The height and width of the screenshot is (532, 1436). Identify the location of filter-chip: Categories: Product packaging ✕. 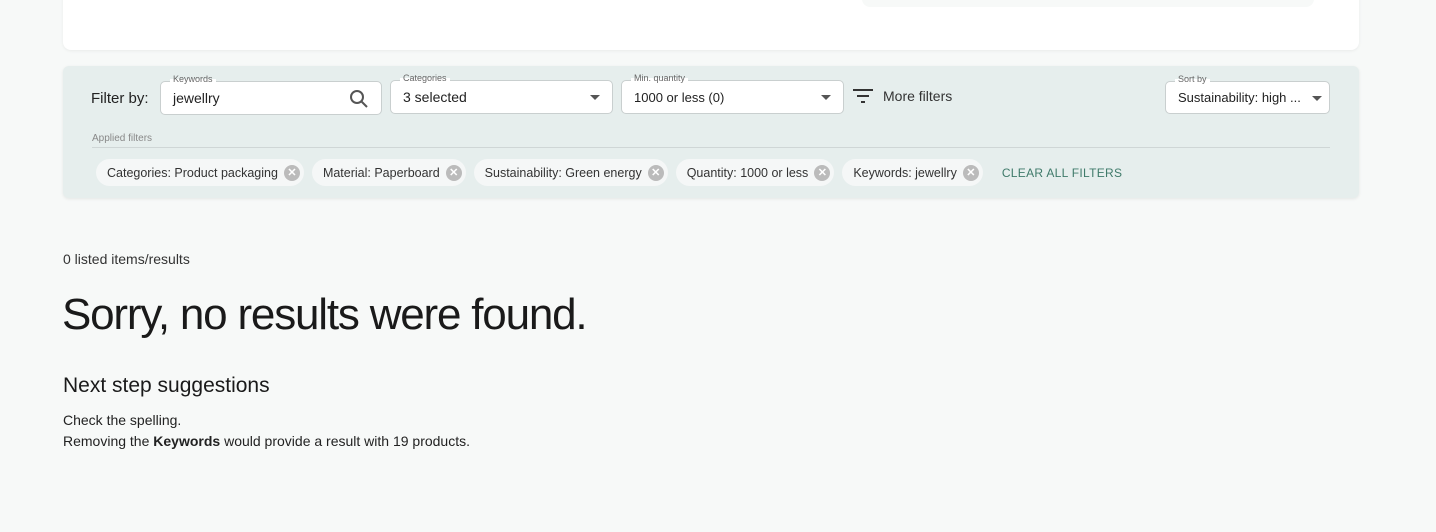
(200, 172).